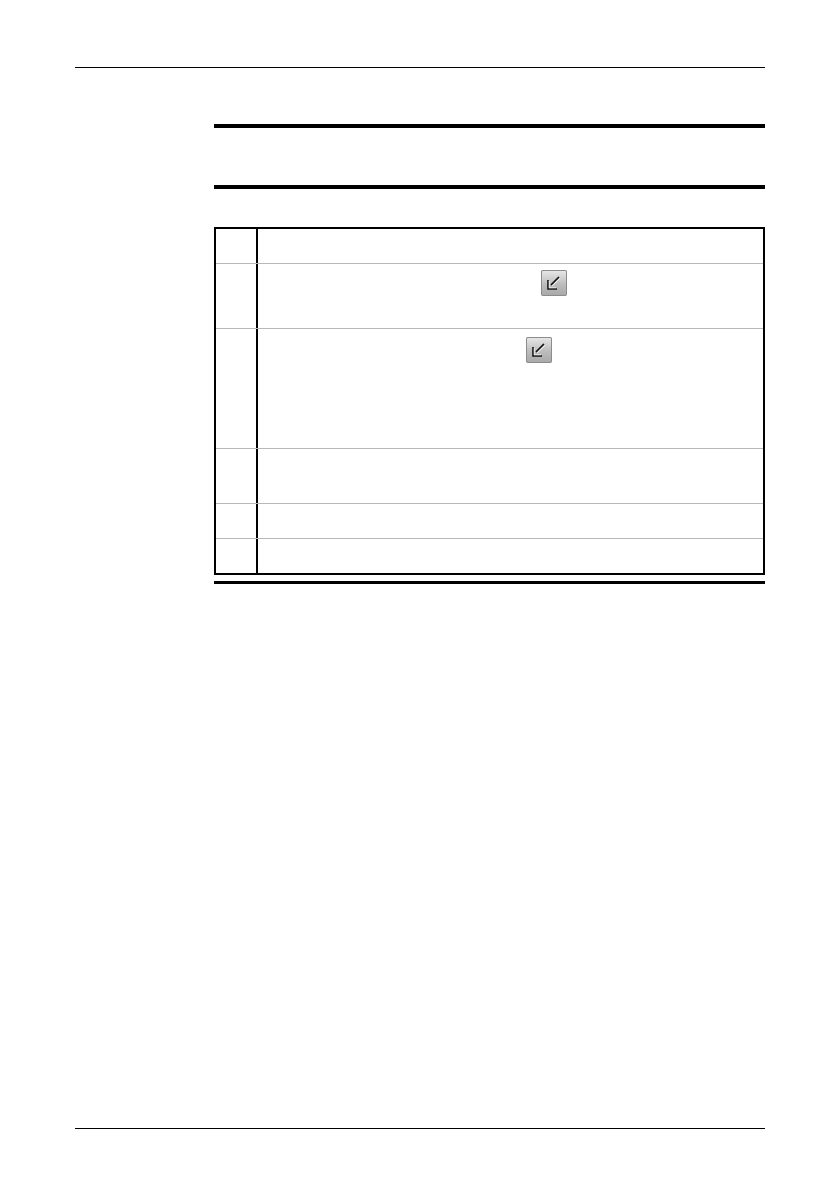 The height and width of the screenshot is (1191, 839). Describe the element at coordinates (489, 156) in the screenshot. I see `note-box` at that location.